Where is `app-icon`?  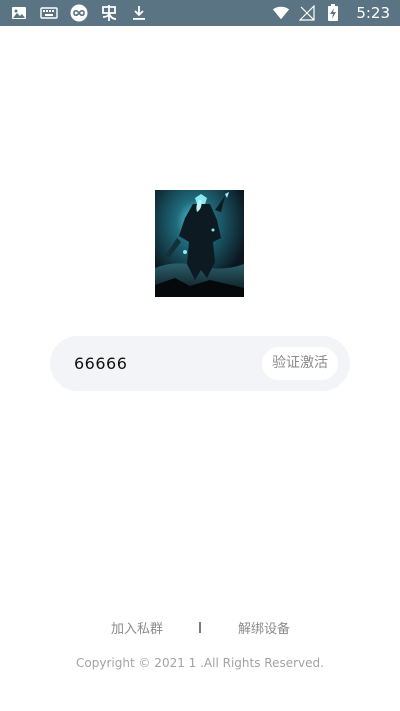 app-icon is located at coordinates (109, 13).